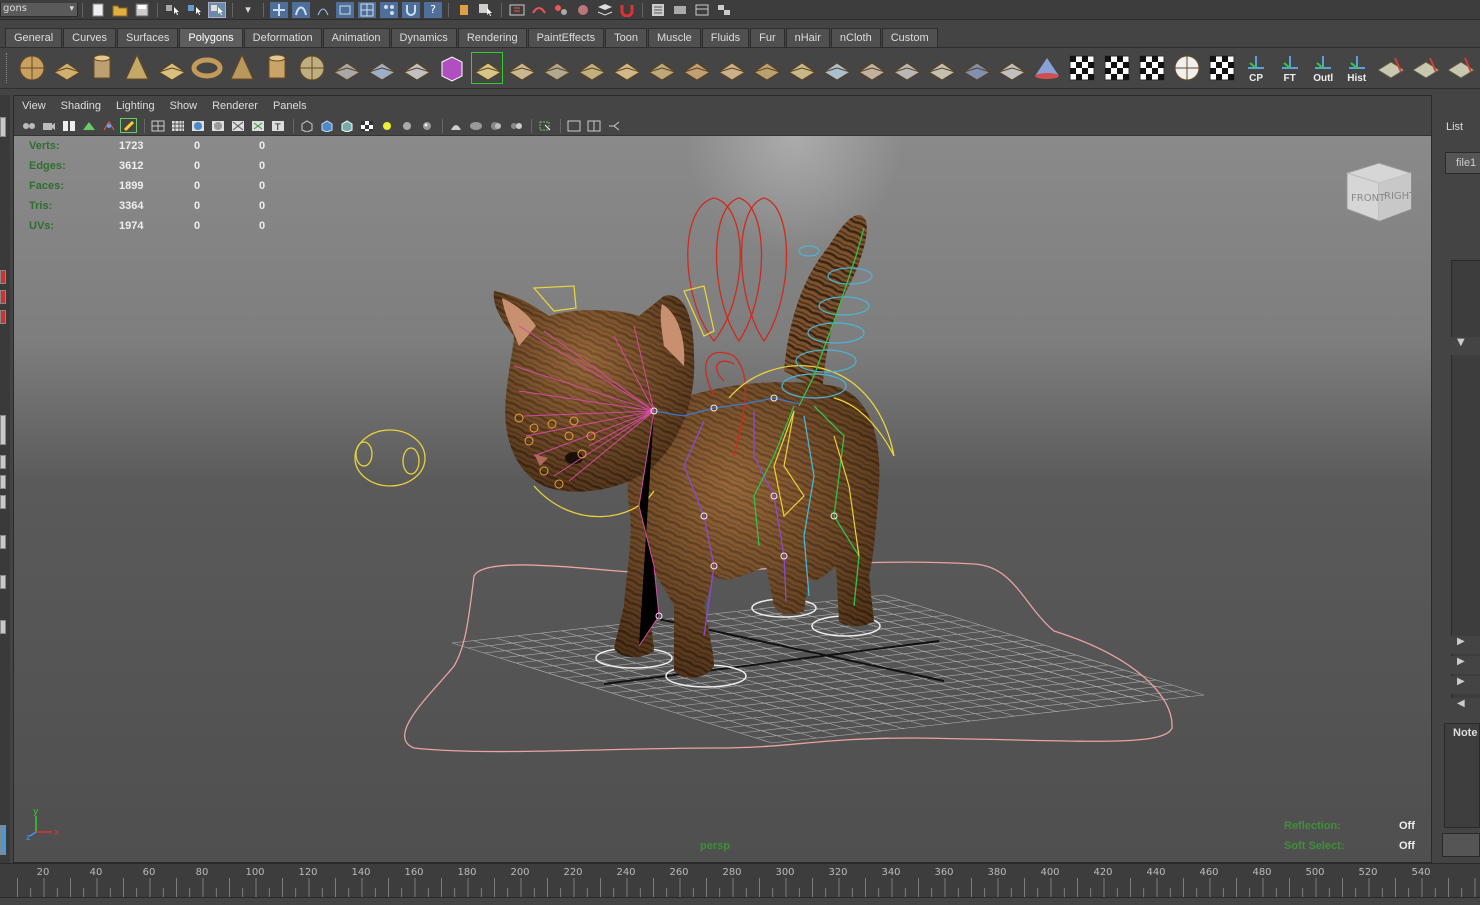 The height and width of the screenshot is (905, 1480). I want to click on wedge-face-icon, so click(732, 68).